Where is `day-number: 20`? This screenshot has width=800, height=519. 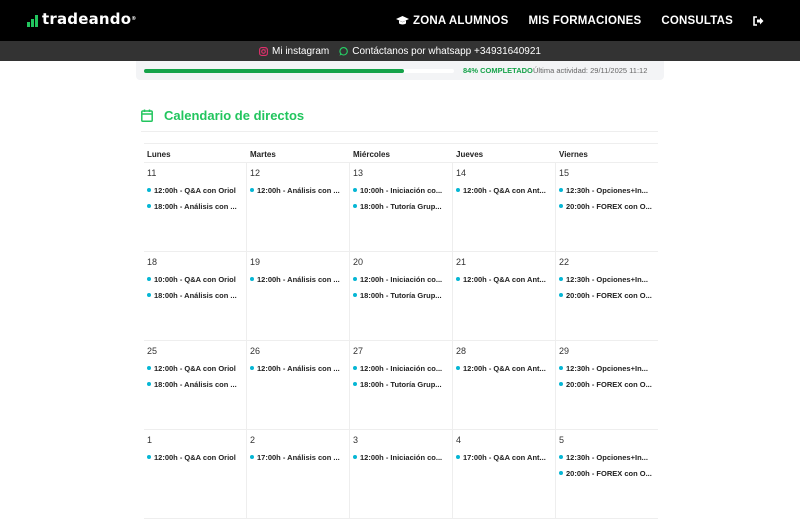
day-number: 20 is located at coordinates (358, 262).